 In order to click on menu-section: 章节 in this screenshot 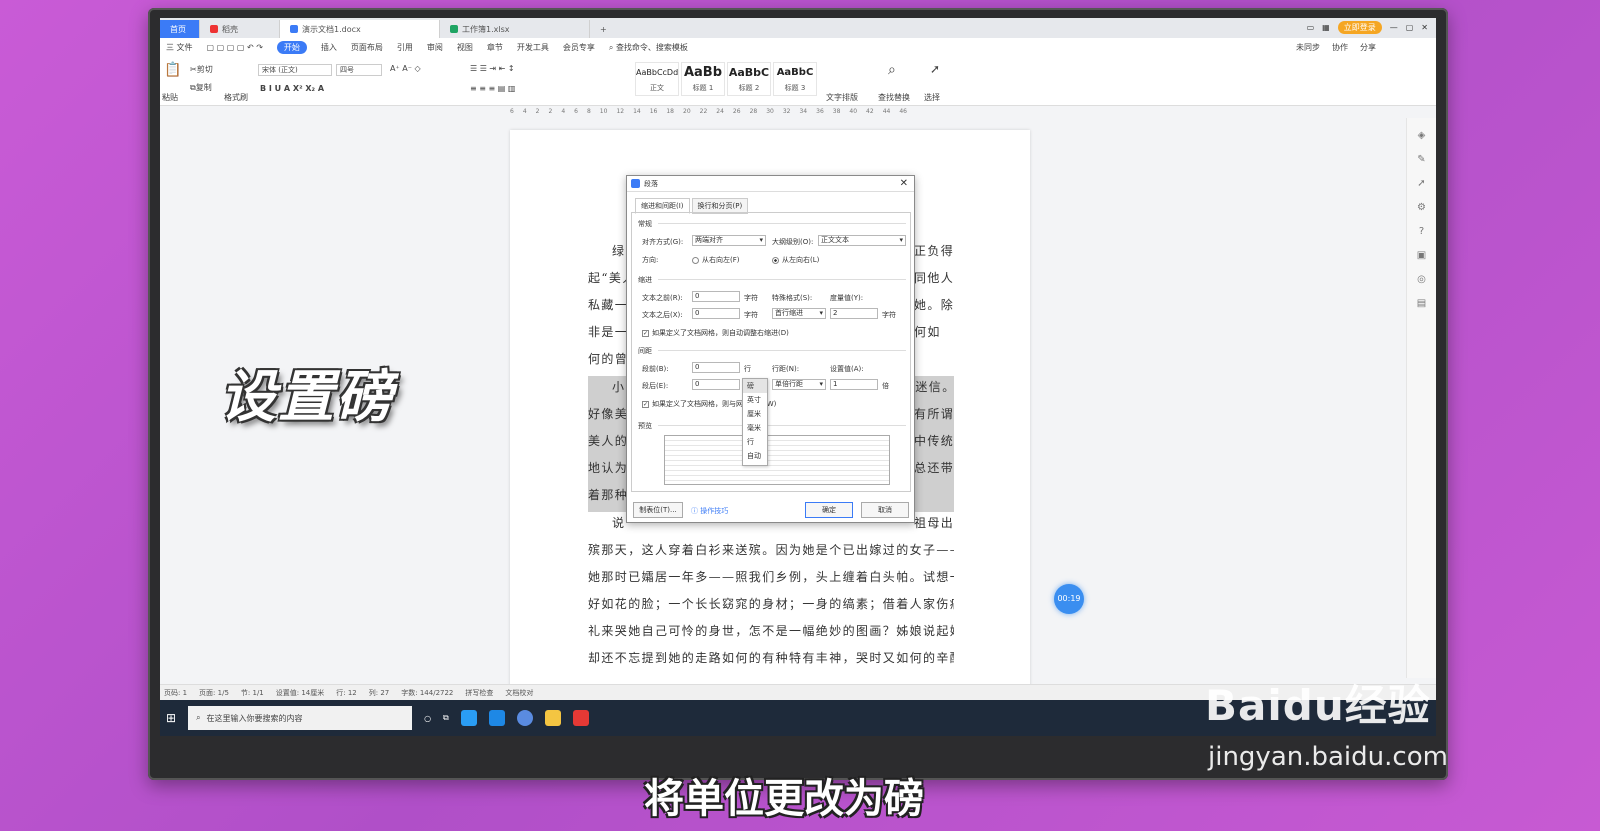, I will do `click(495, 47)`.